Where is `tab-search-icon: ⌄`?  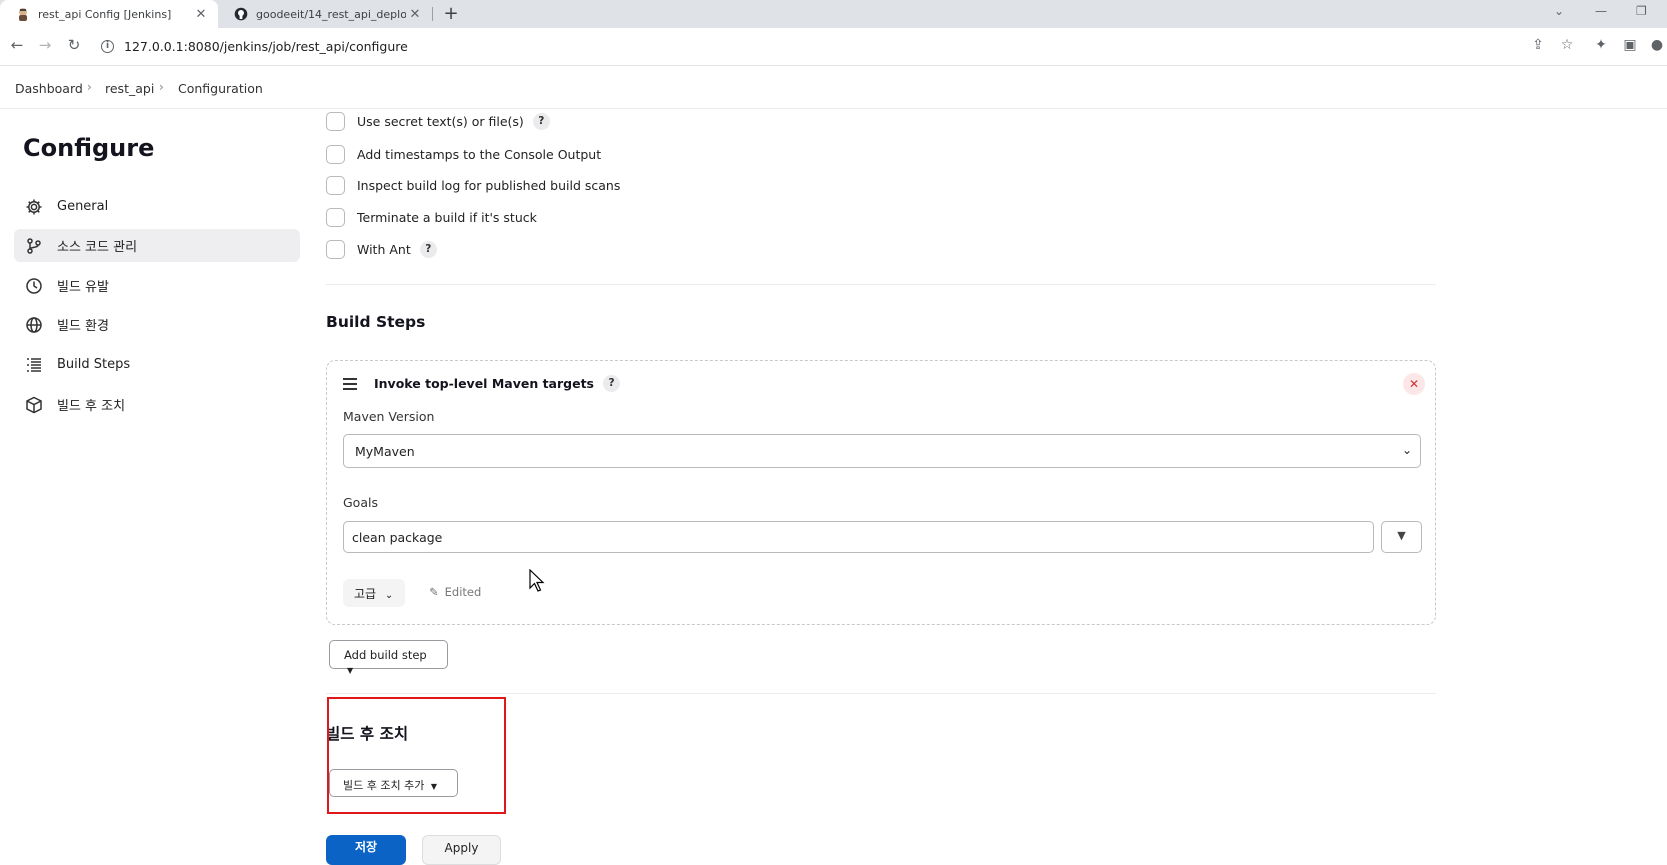
tab-search-icon: ⌄ is located at coordinates (1559, 11).